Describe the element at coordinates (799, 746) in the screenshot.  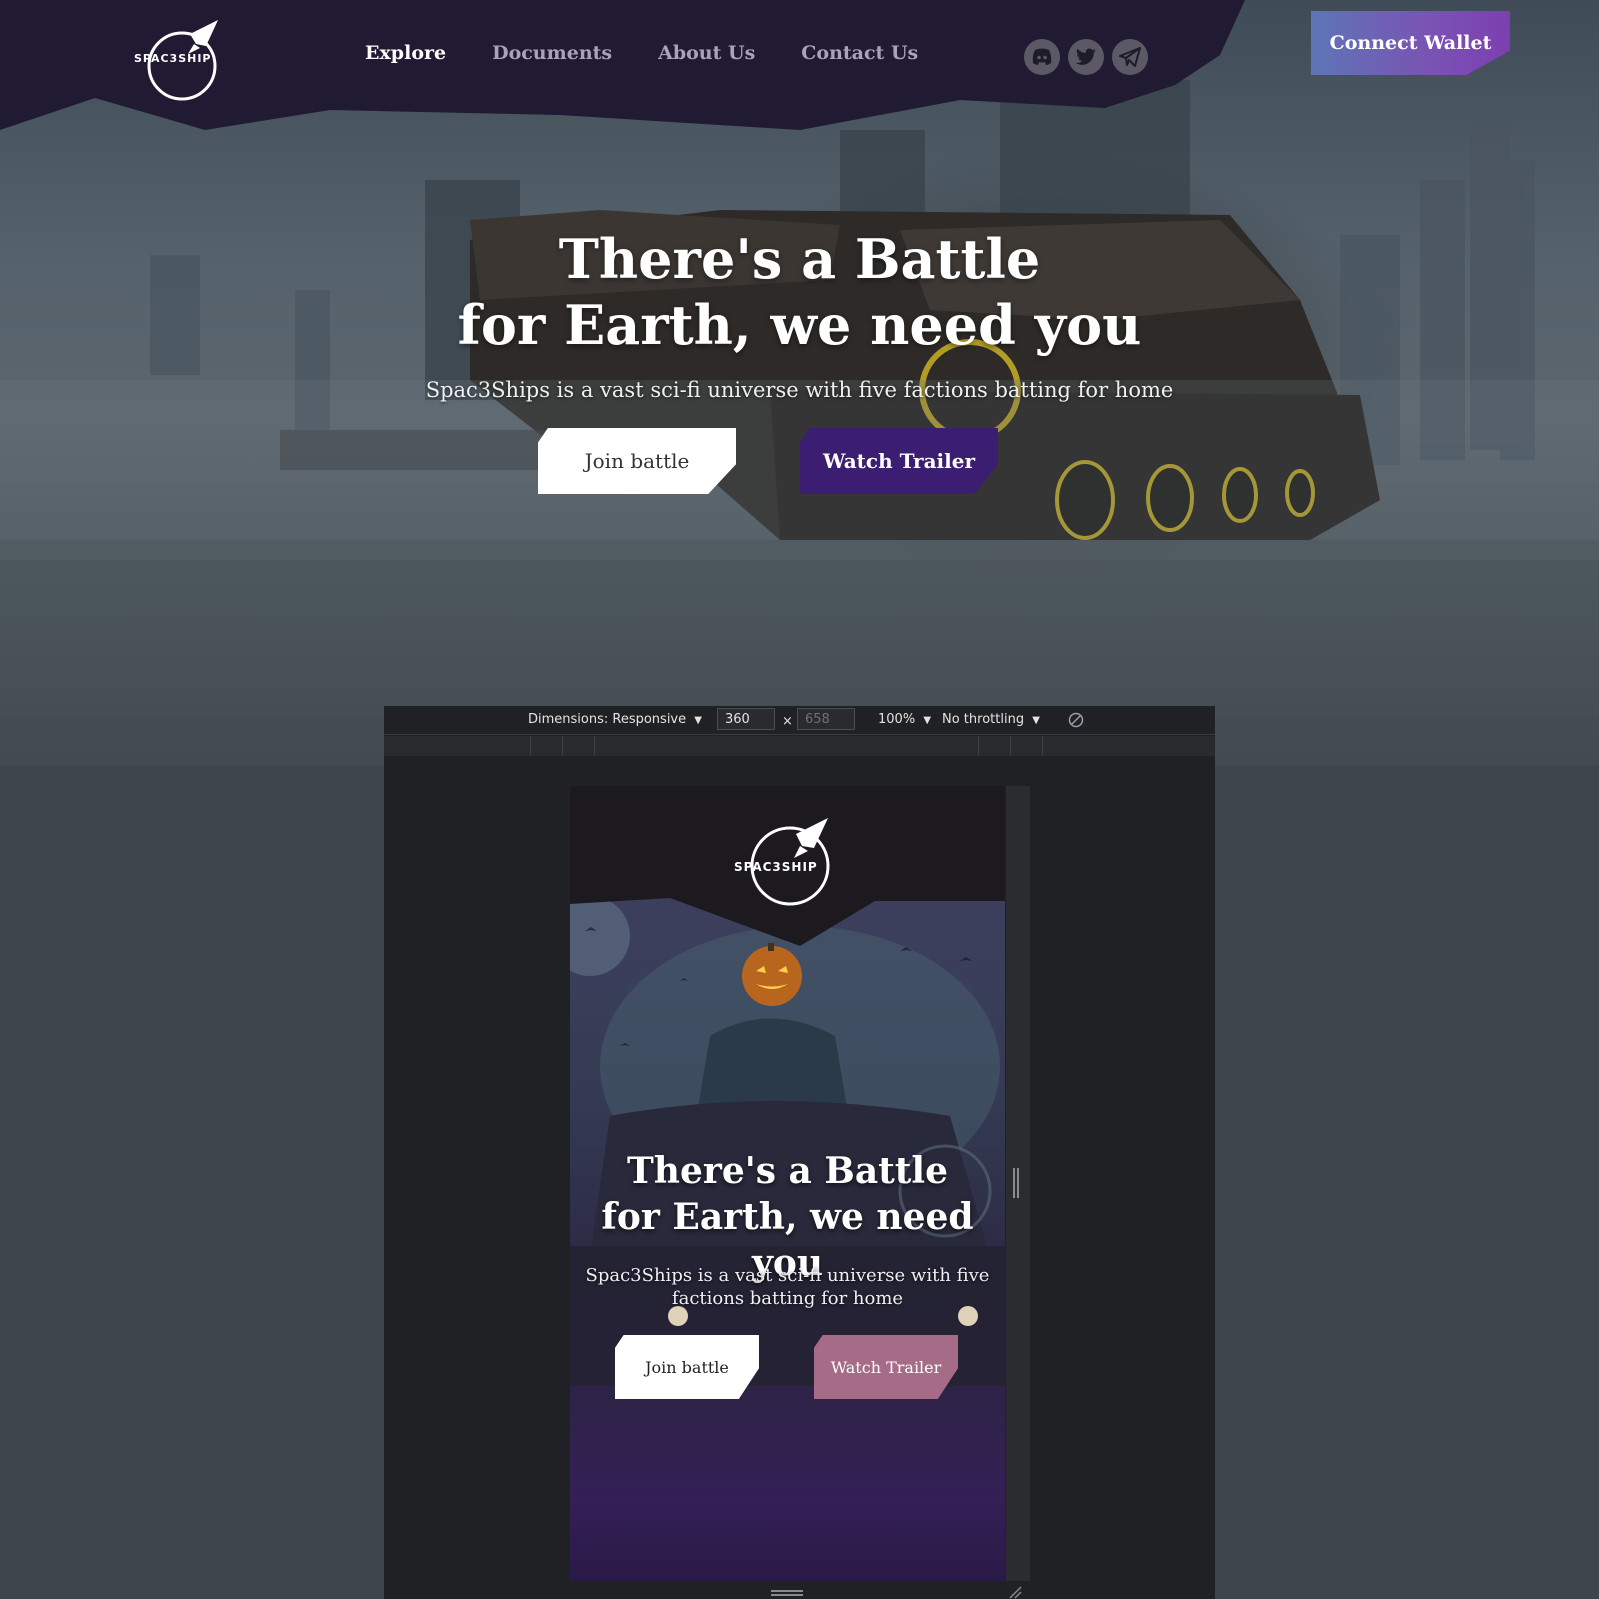
I see `media-query-ruler` at that location.